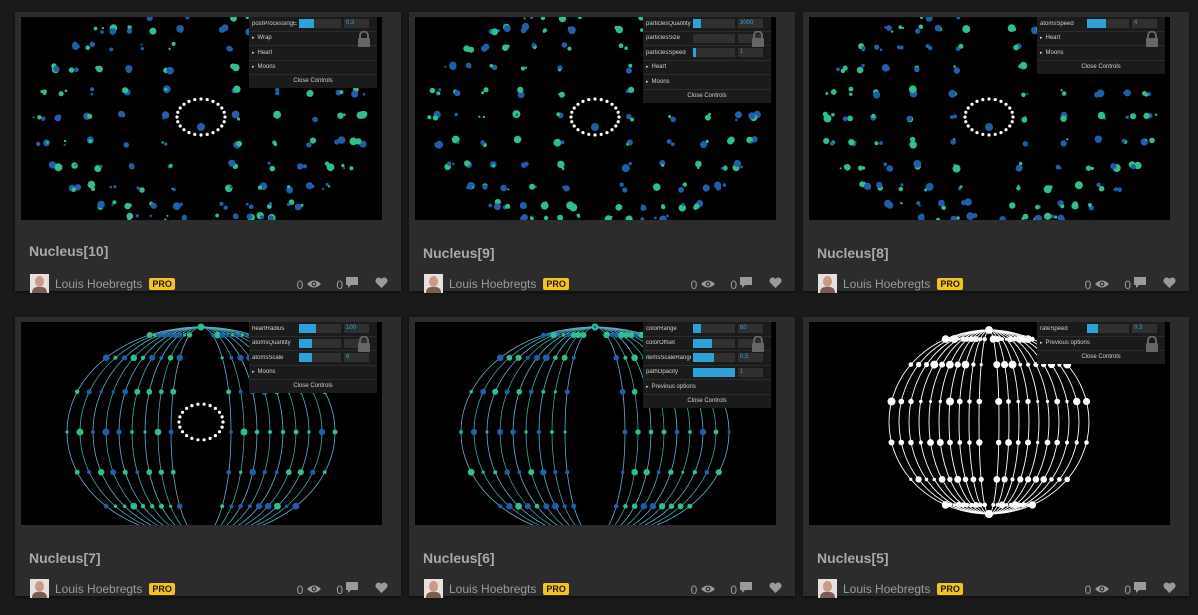  I want to click on control-value-input: 60, so click(750, 329).